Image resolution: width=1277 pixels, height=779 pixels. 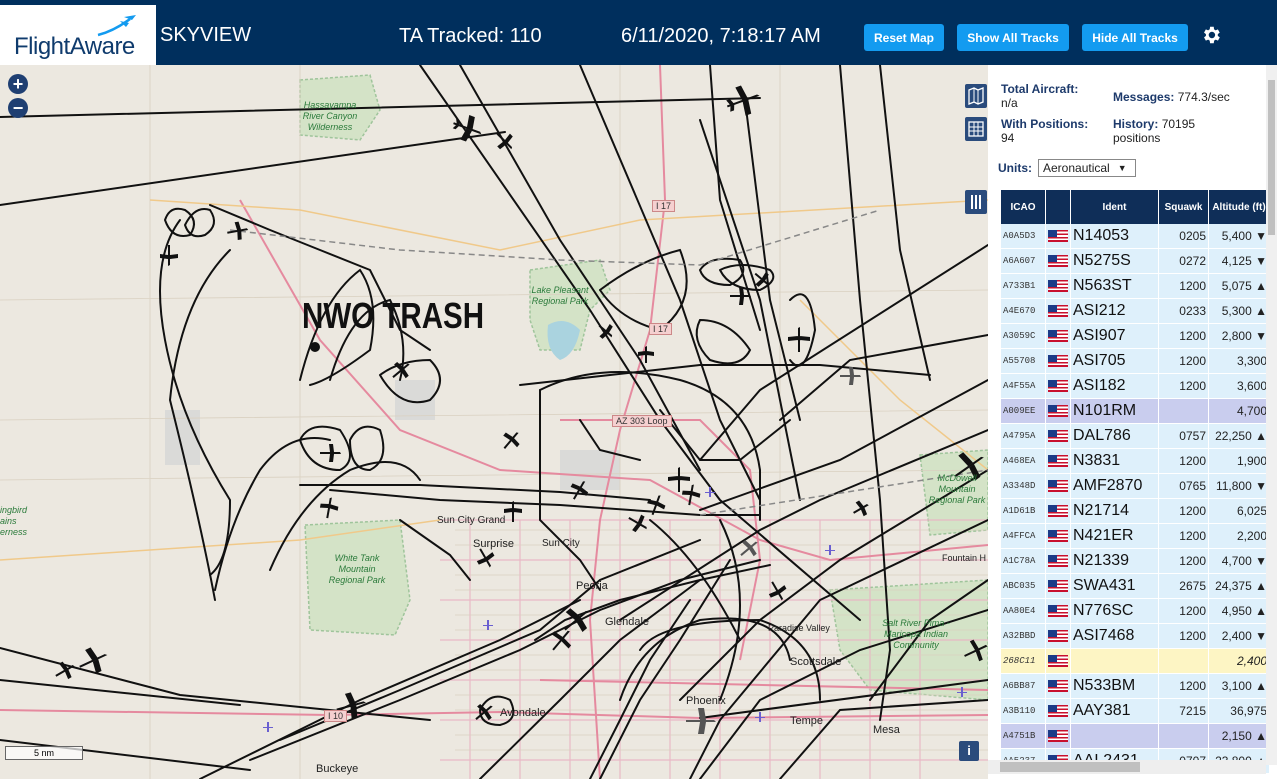 What do you see at coordinates (1135, 436) in the screenshot?
I see `table-row: A4795A DAL786 0757 22,250 ▲` at bounding box center [1135, 436].